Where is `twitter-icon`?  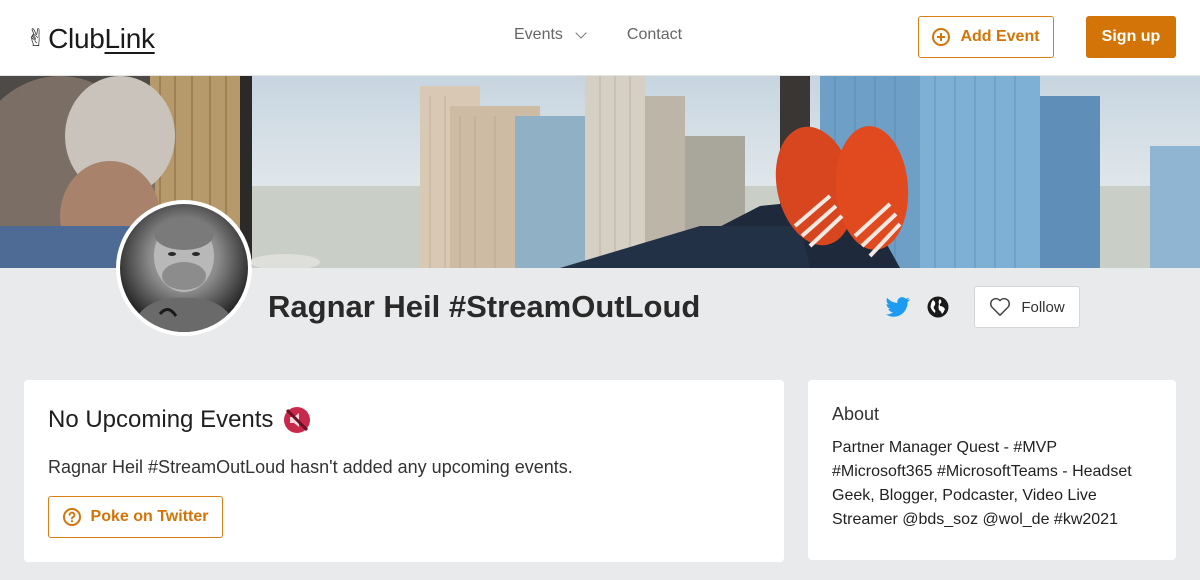
twitter-icon is located at coordinates (898, 307).